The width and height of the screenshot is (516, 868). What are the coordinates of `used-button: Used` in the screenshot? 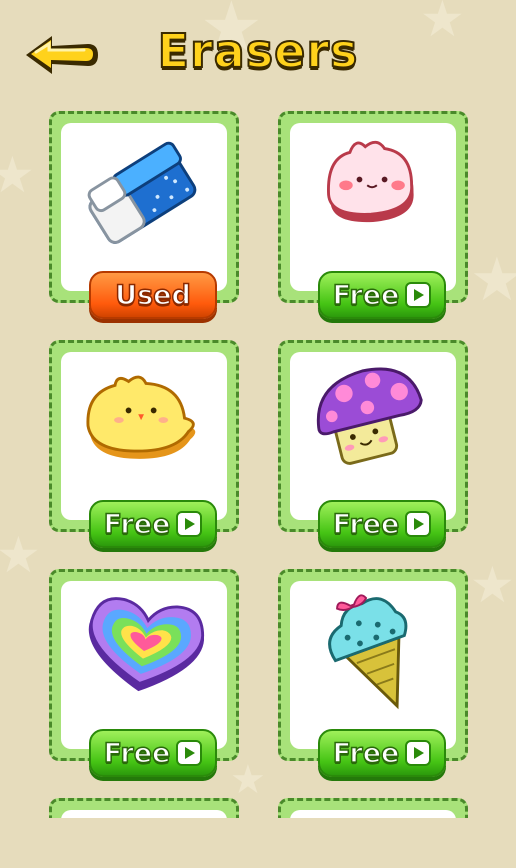 It's located at (153, 295).